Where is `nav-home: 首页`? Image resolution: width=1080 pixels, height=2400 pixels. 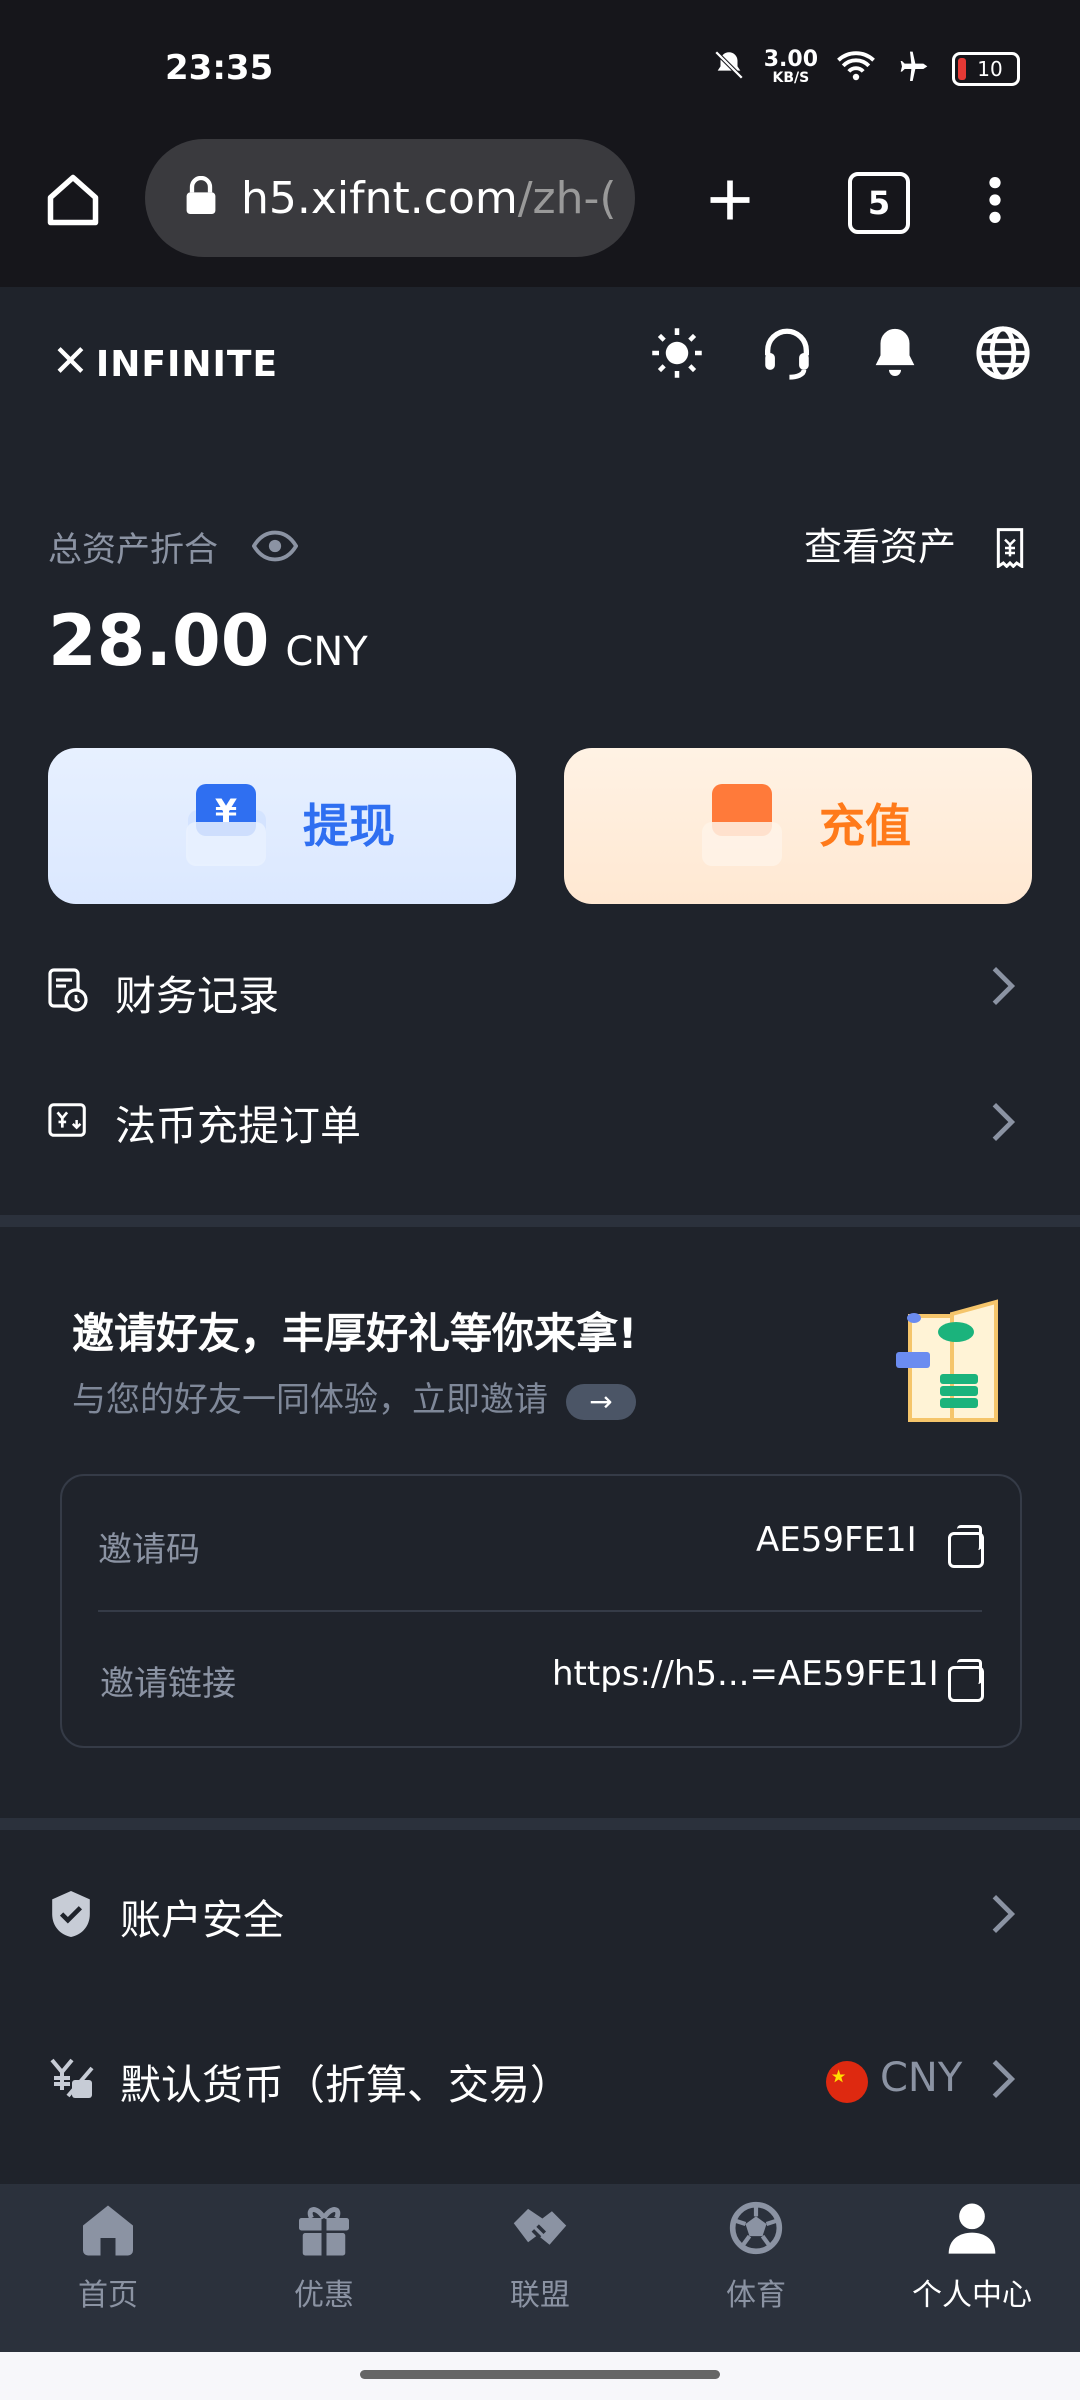
nav-home: 首页 is located at coordinates (108, 2257).